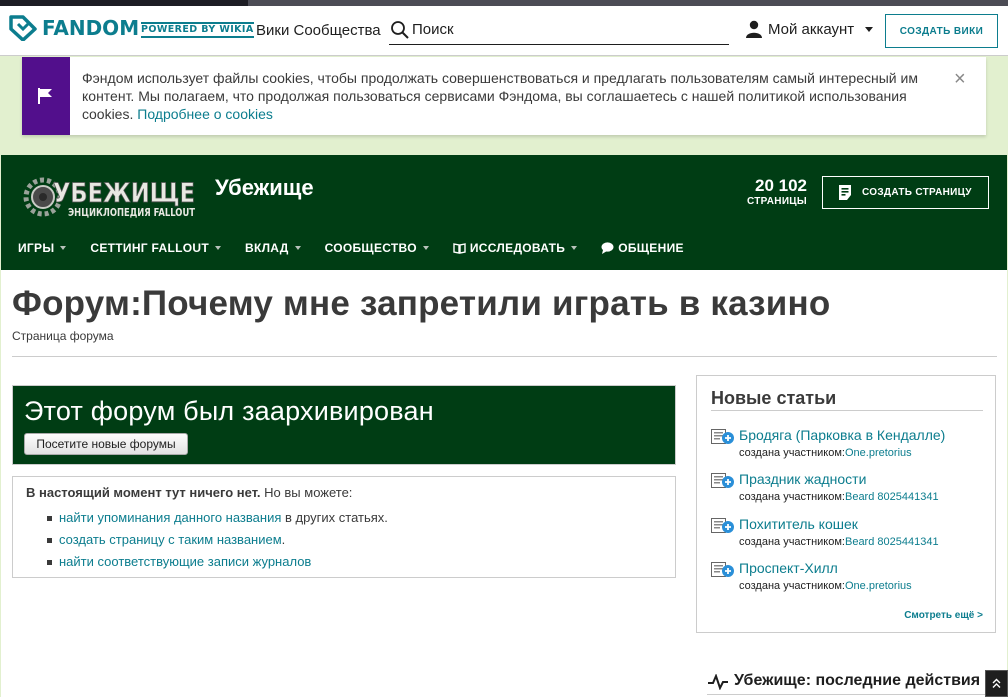 This screenshot has height=697, width=1008. What do you see at coordinates (149, 248) in the screenshot?
I see `nav-label: СЕТТИНГ FALLOUT` at bounding box center [149, 248].